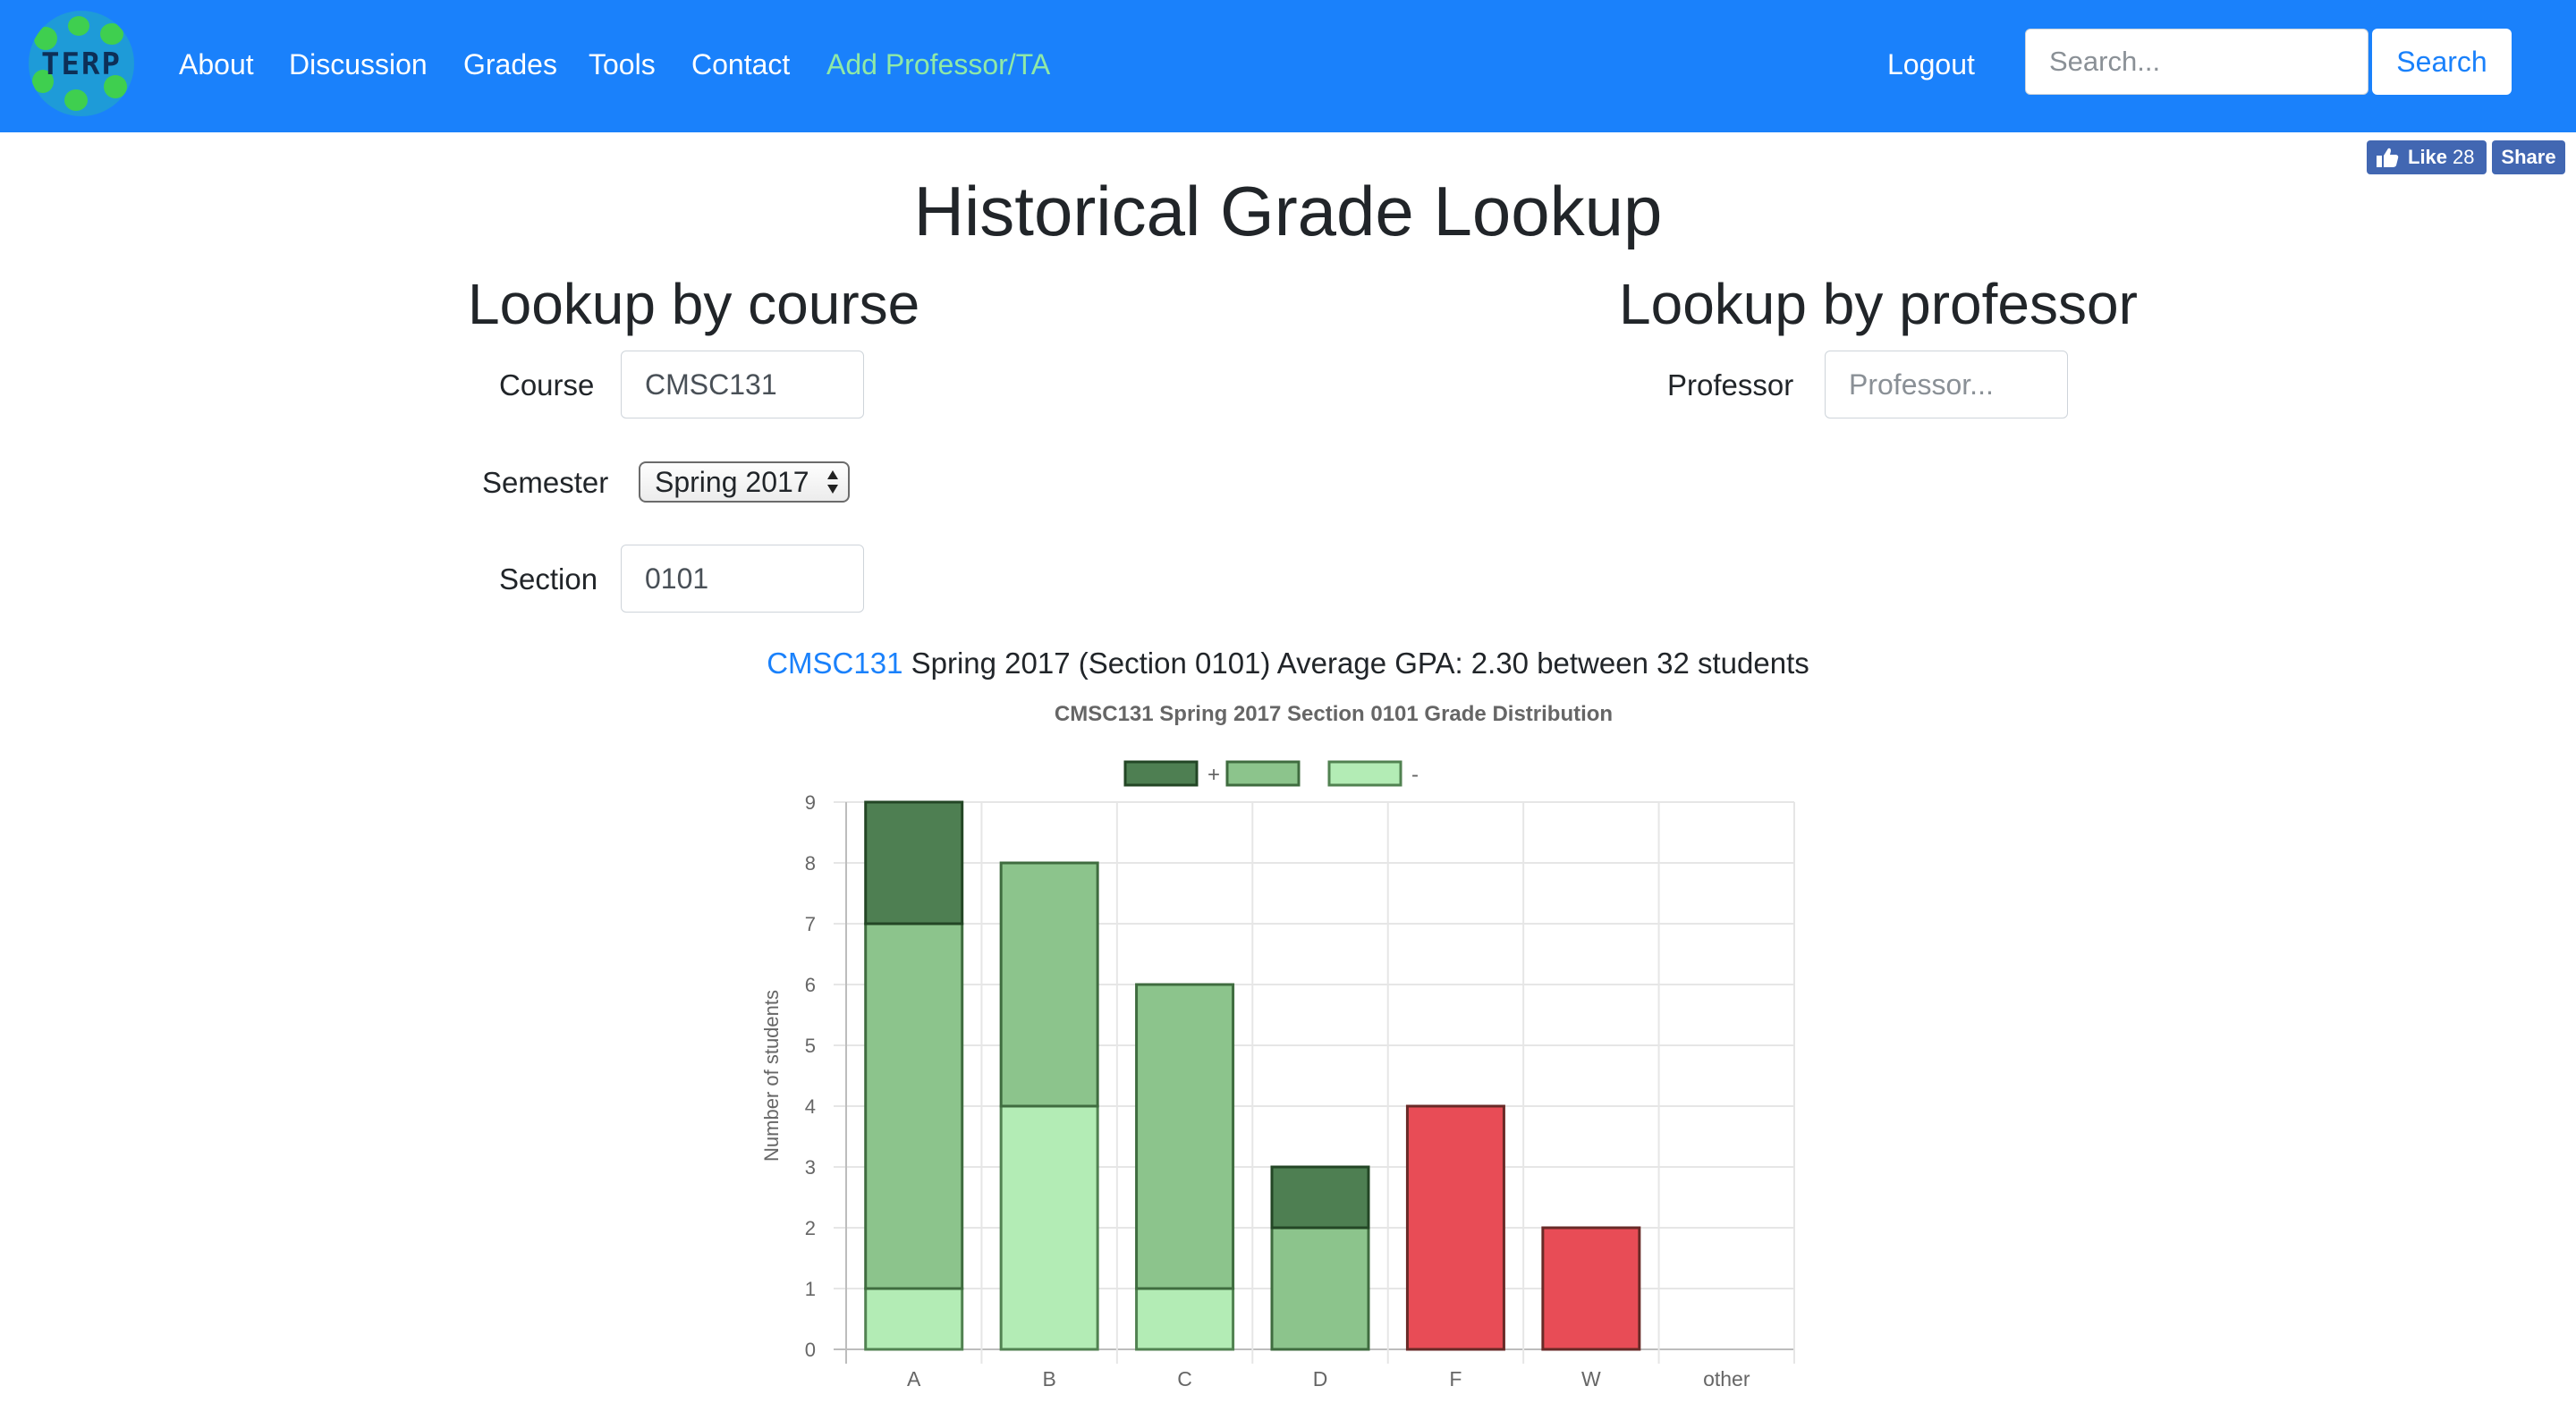  Describe the element at coordinates (1726, 1378) in the screenshot. I see `x-tick-label: other` at that location.